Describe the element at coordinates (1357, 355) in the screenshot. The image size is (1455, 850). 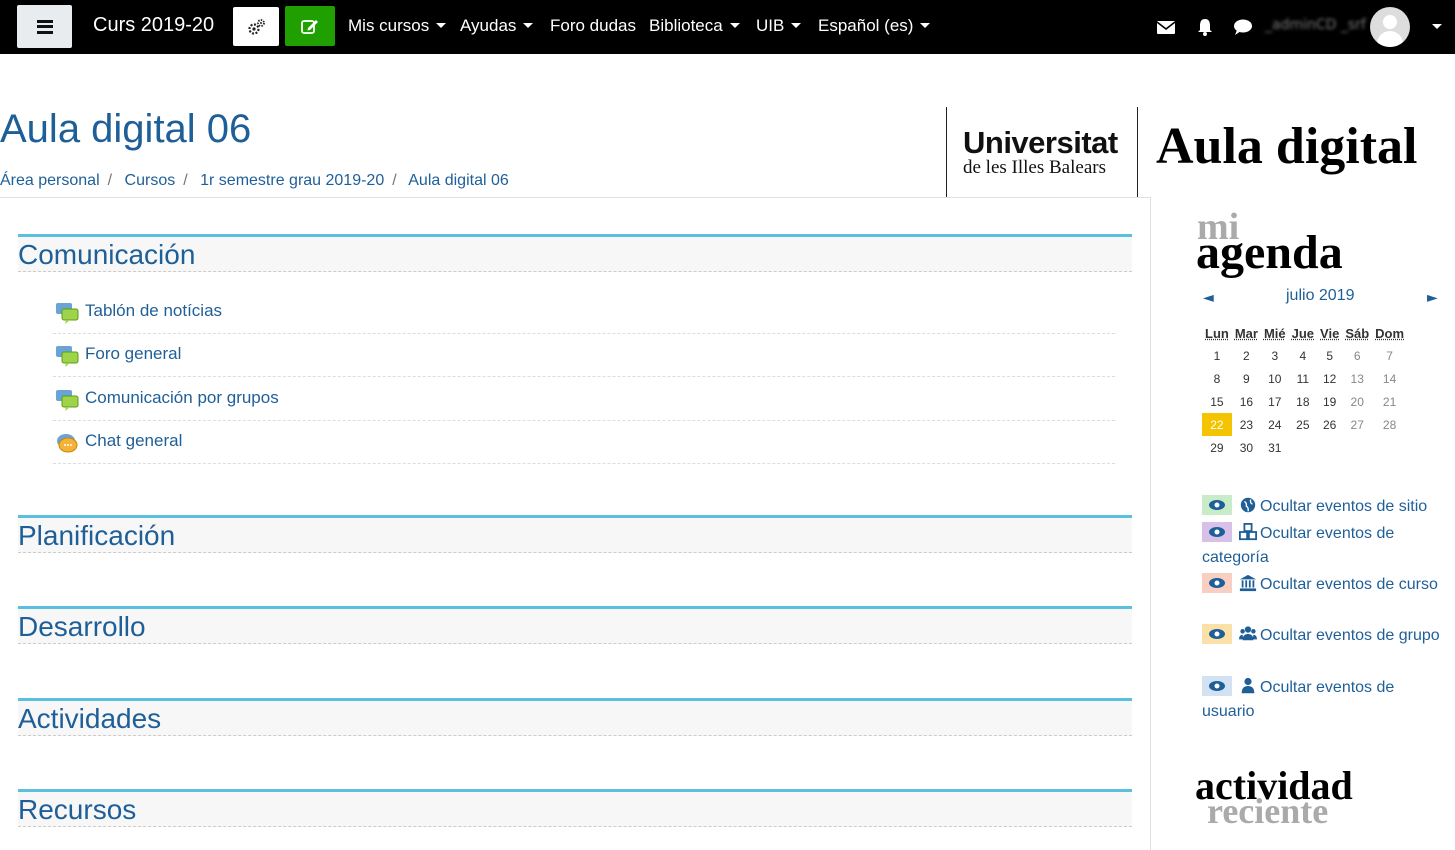
I see `calendar-day: 6` at that location.